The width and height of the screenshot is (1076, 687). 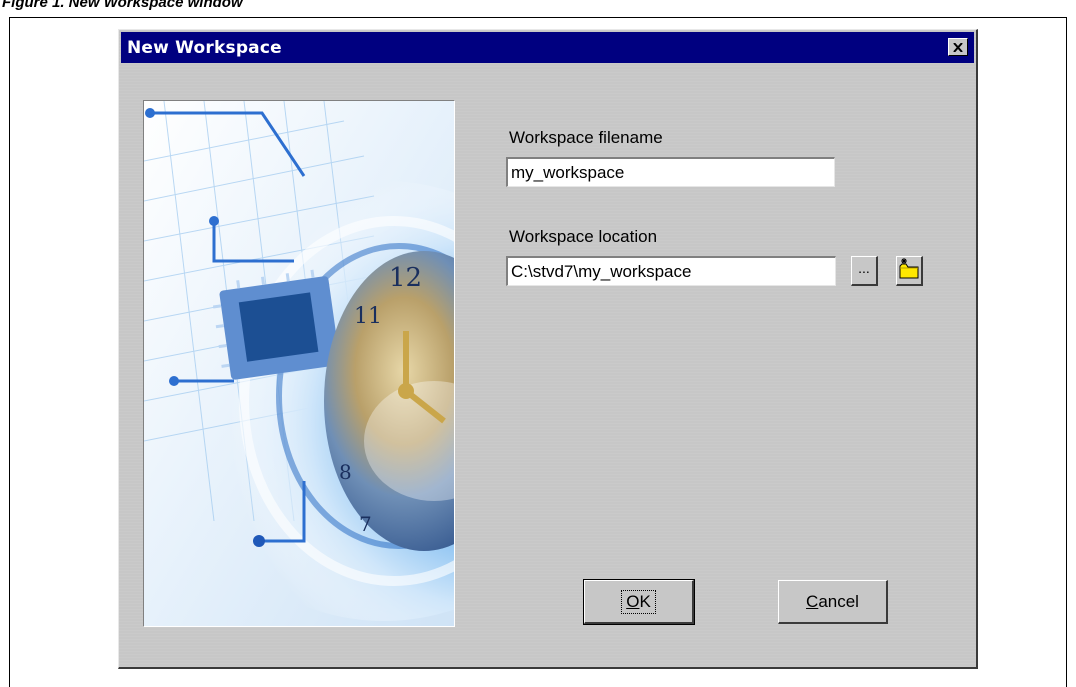 I want to click on window-title: New Workspace, so click(x=204, y=47).